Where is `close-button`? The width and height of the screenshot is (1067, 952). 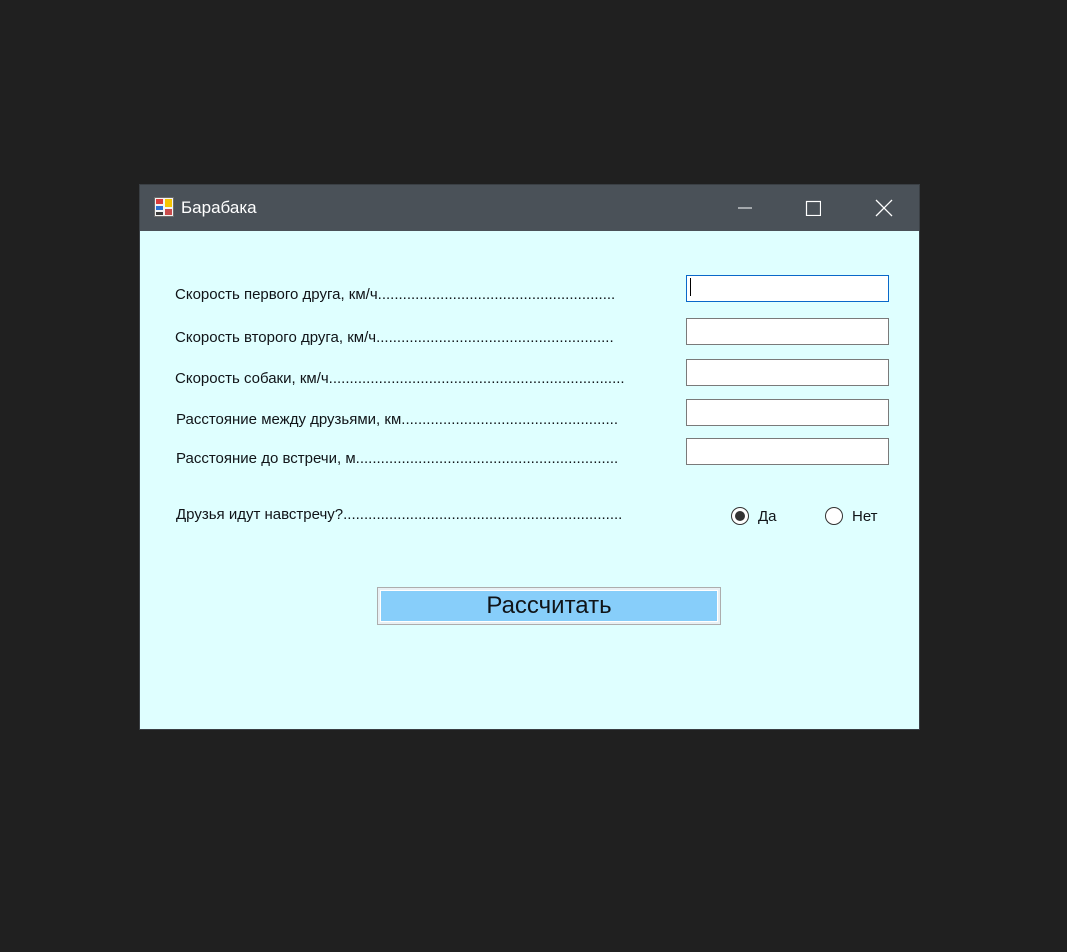 close-button is located at coordinates (884, 208).